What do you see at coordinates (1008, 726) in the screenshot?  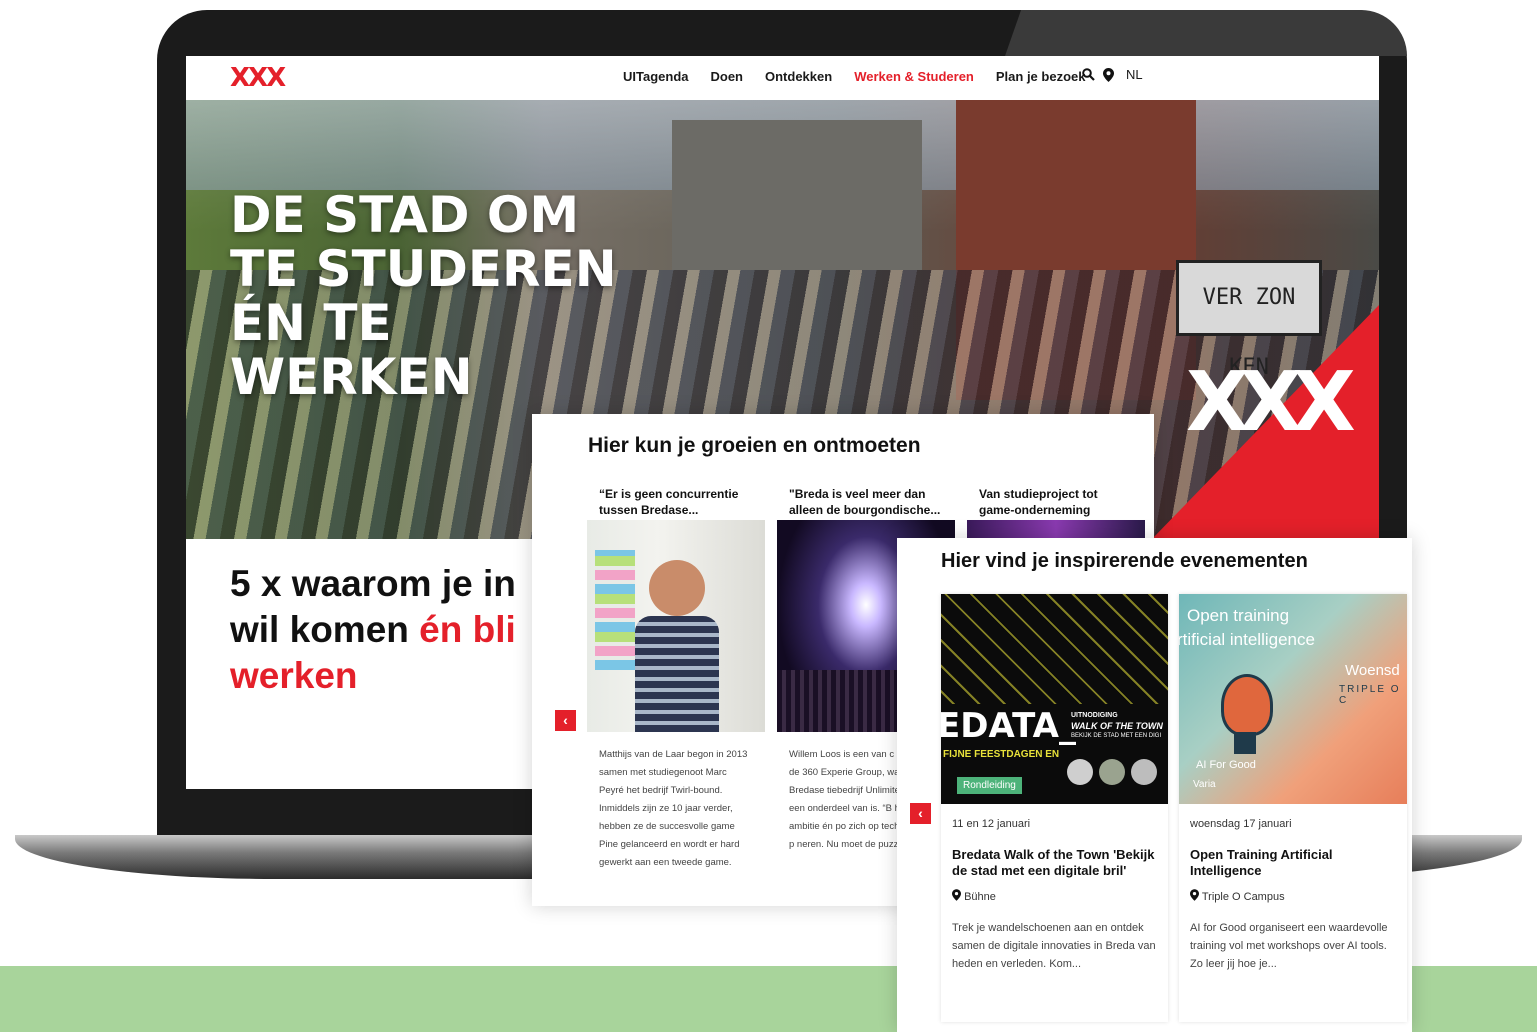 I see `event-image-title: EDATA_` at bounding box center [1008, 726].